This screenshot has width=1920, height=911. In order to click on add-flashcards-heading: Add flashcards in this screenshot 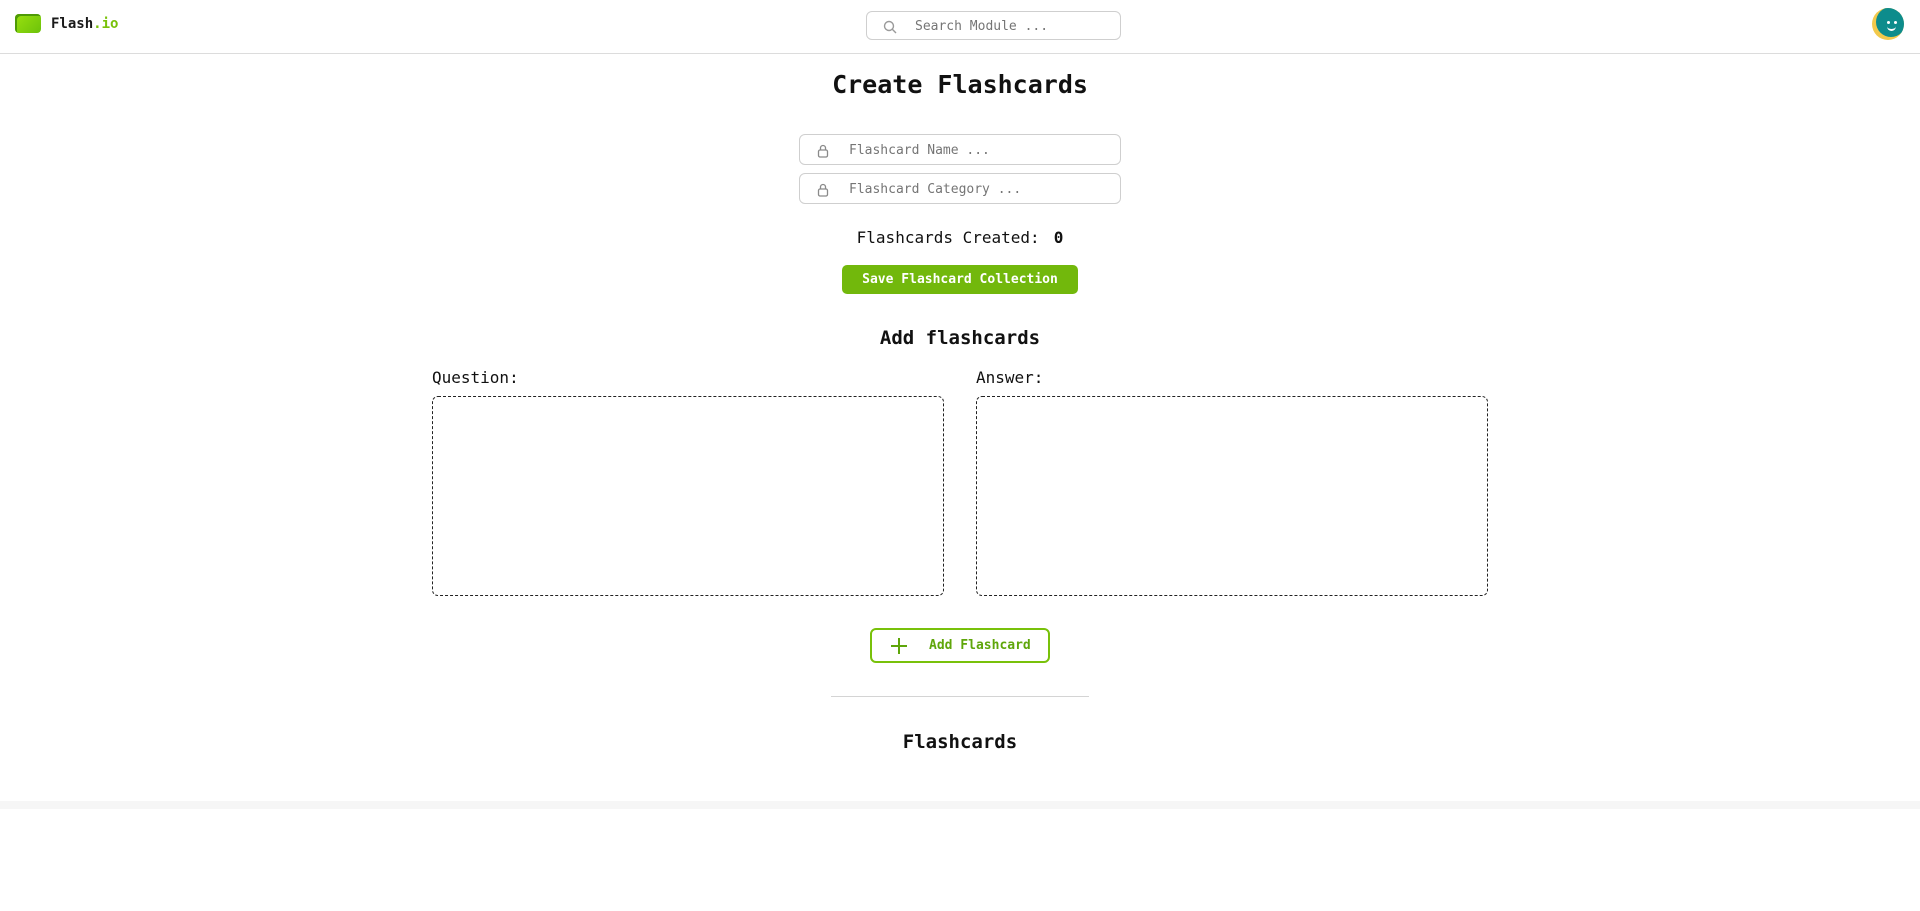, I will do `click(960, 338)`.